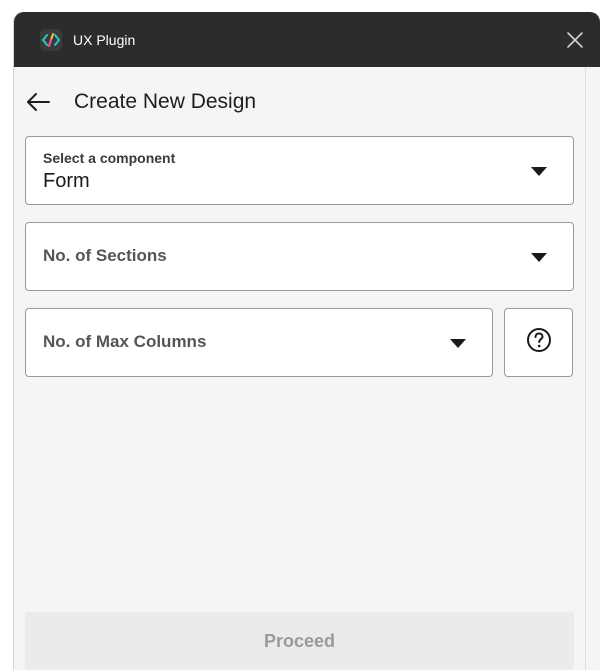 Image resolution: width=600 pixels, height=670 pixels. Describe the element at coordinates (125, 341) in the screenshot. I see `max-columns-select-placeholder: No. of Max Columns` at that location.